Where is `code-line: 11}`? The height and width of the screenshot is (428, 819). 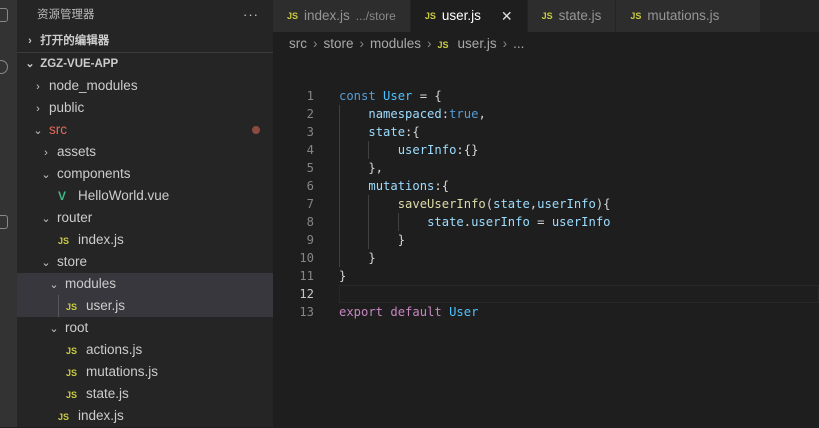 code-line: 11} is located at coordinates (546, 276).